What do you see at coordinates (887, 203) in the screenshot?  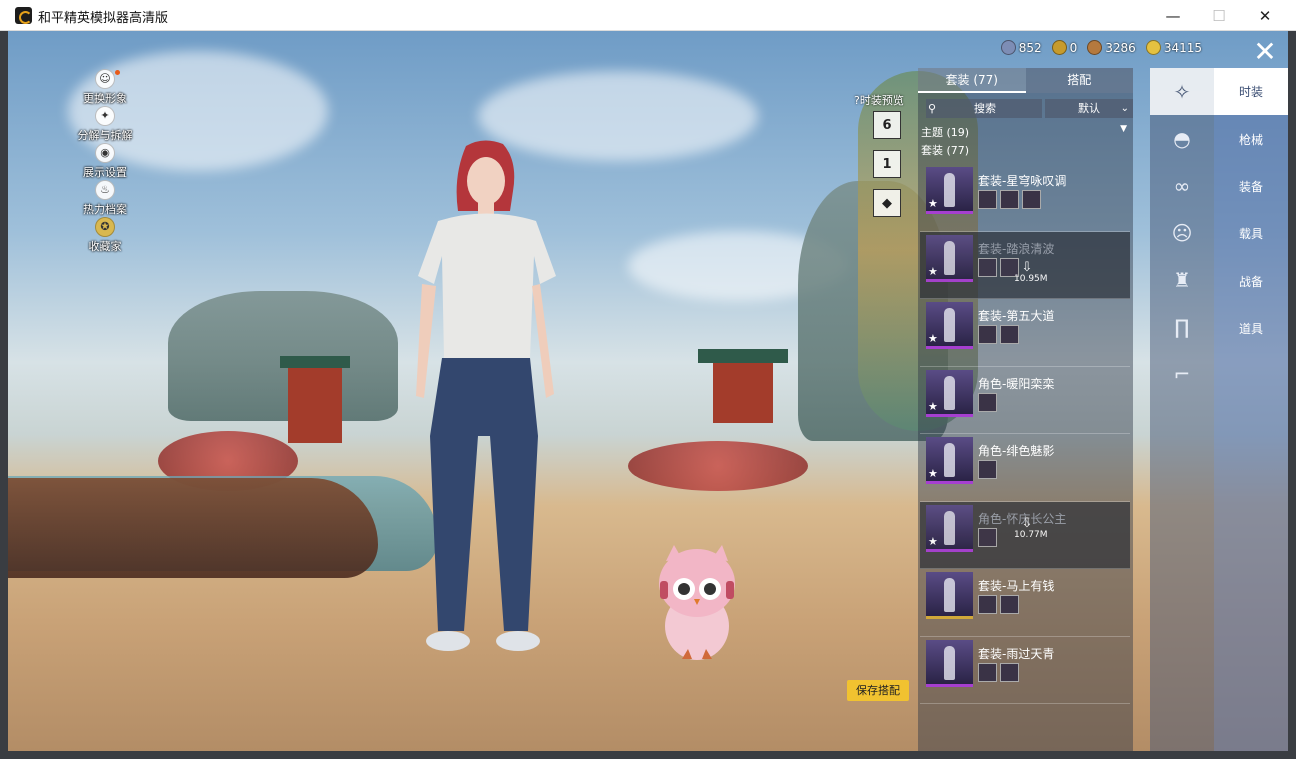 I see `badge-icon: ◆` at bounding box center [887, 203].